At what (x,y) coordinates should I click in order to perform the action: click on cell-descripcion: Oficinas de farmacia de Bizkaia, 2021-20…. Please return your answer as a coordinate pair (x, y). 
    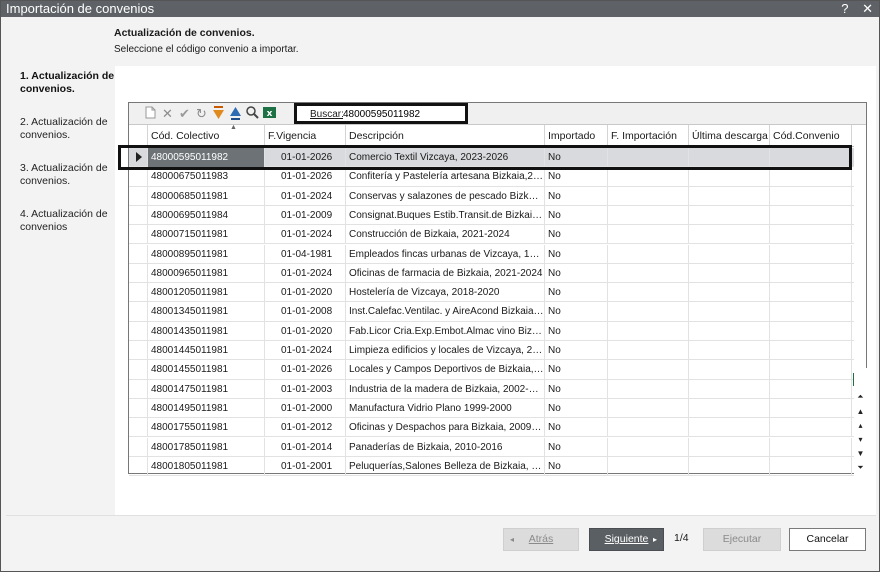
    Looking at the image, I should click on (445, 273).